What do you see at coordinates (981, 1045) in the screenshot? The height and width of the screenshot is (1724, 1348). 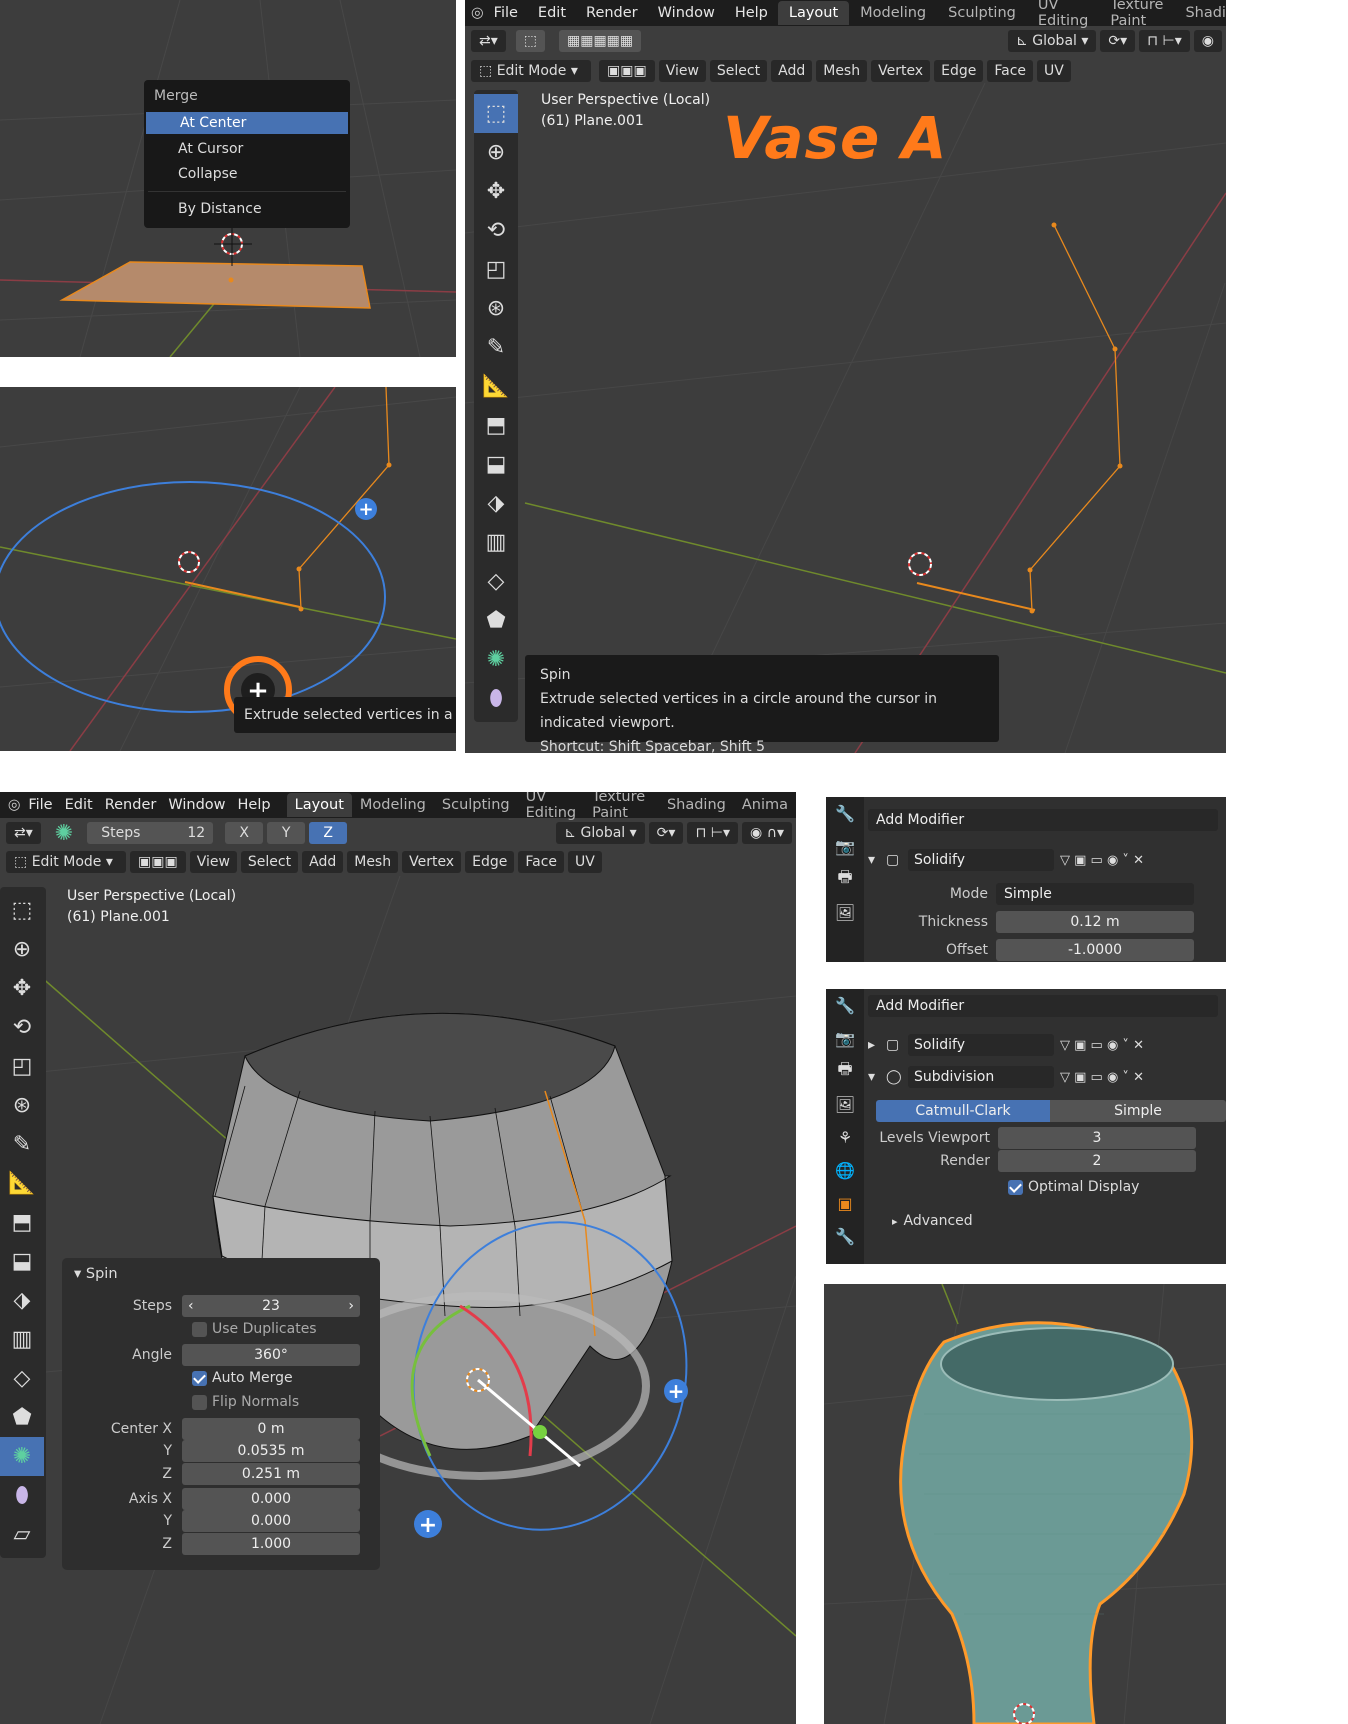 I see `solidify-name-field: Solidify` at bounding box center [981, 1045].